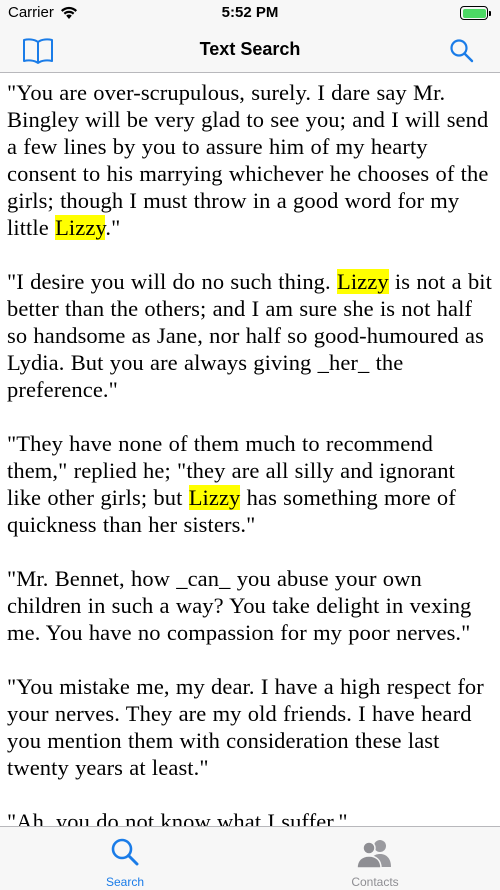  What do you see at coordinates (125, 882) in the screenshot?
I see `tab-search-label: Search` at bounding box center [125, 882].